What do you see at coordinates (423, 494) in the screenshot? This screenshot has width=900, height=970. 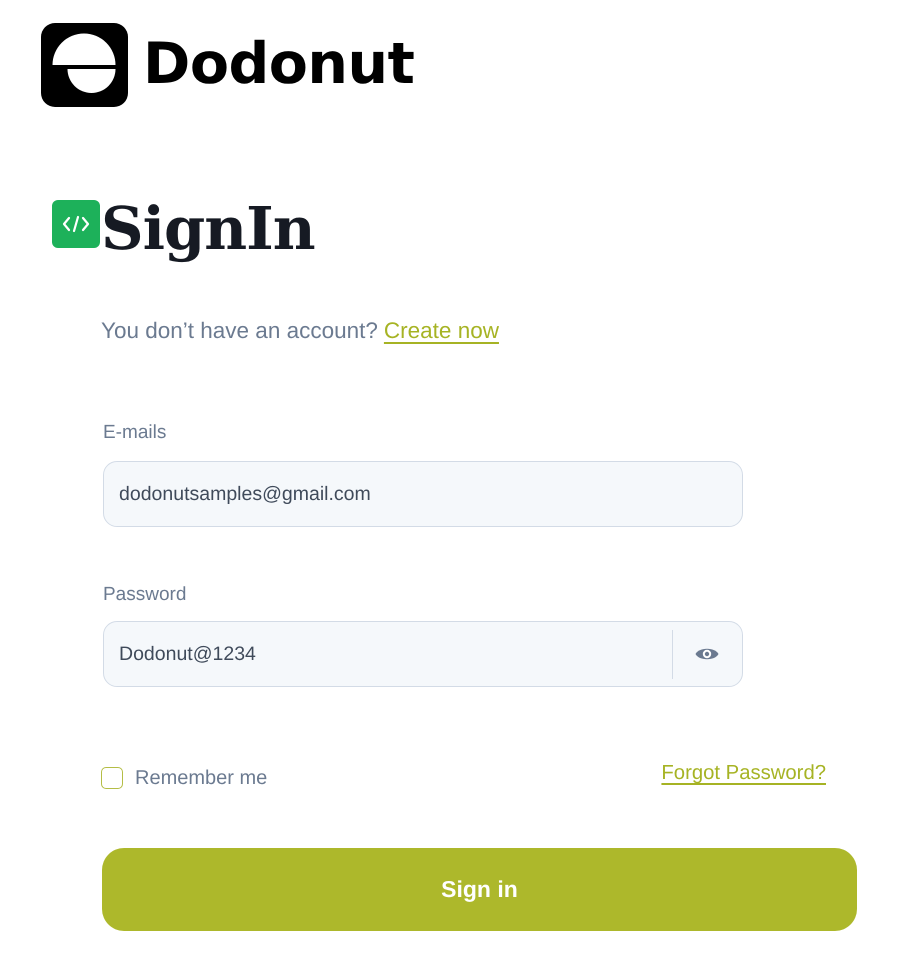 I see `email-field: dodonutsamples@gmail.com` at bounding box center [423, 494].